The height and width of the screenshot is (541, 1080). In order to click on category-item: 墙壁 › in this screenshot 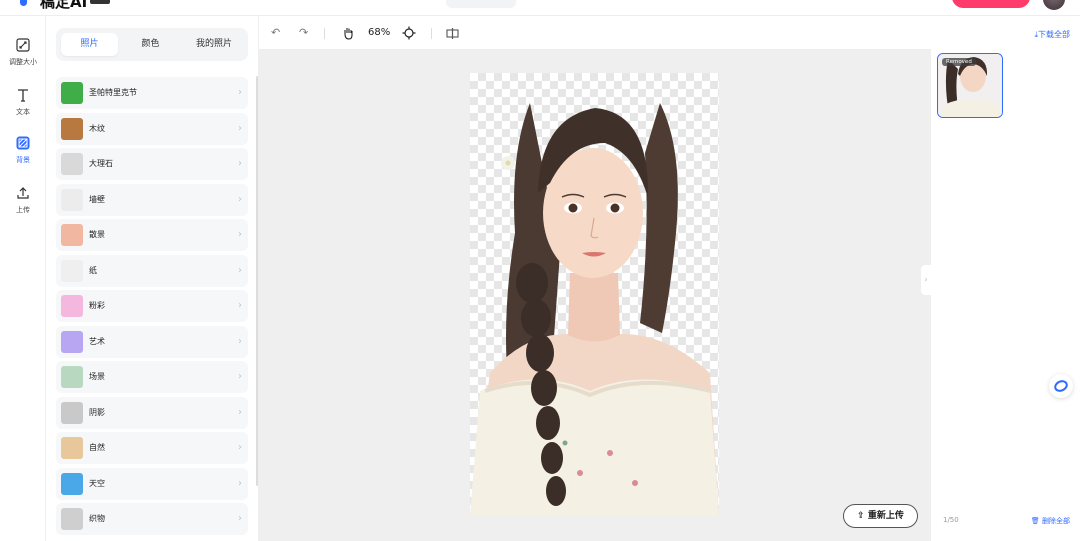, I will do `click(152, 199)`.